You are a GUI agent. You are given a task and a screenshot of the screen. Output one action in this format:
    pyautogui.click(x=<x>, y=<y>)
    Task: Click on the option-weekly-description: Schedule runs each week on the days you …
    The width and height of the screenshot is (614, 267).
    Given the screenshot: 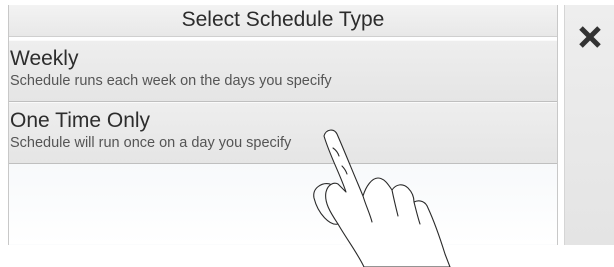 What is the action you would take?
    pyautogui.click(x=171, y=81)
    